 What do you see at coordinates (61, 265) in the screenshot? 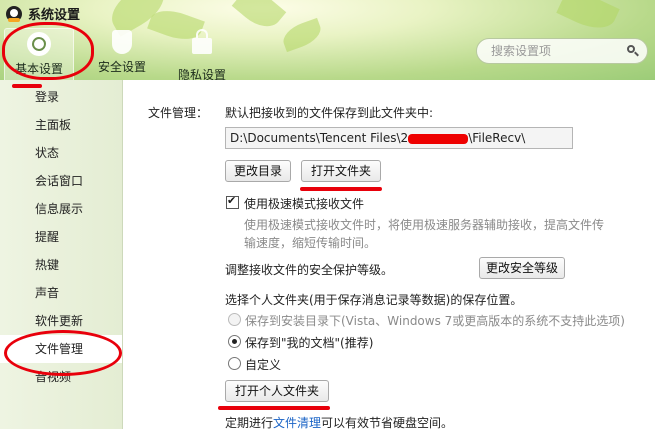
I see `sidebar-item-hotkeys: 热键` at bounding box center [61, 265].